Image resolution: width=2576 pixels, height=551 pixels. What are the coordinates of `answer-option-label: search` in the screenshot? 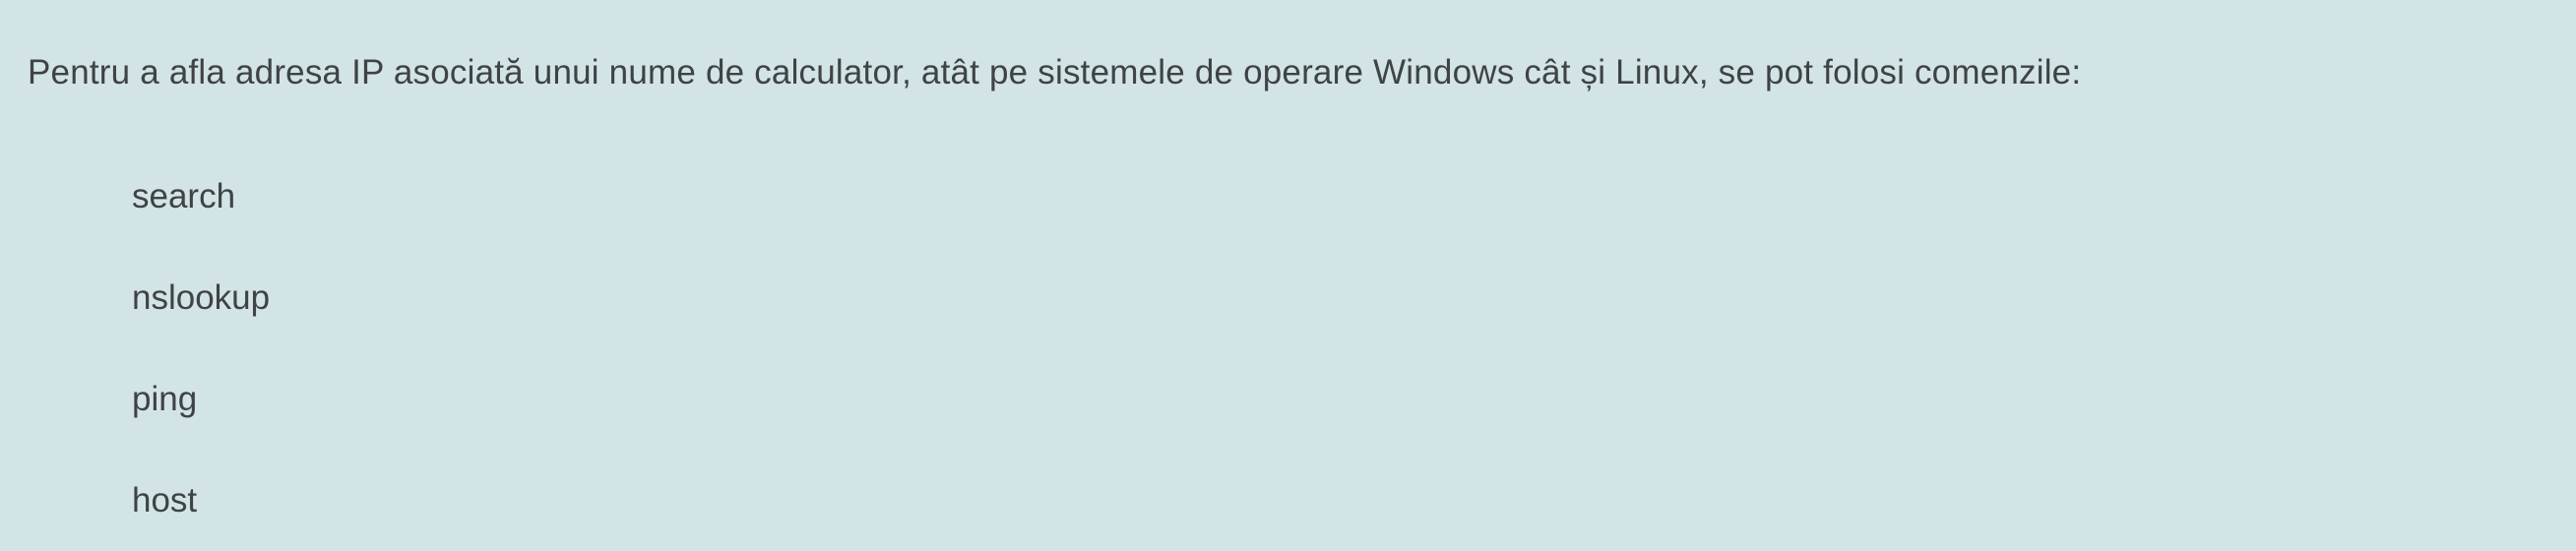 It's located at (184, 195).